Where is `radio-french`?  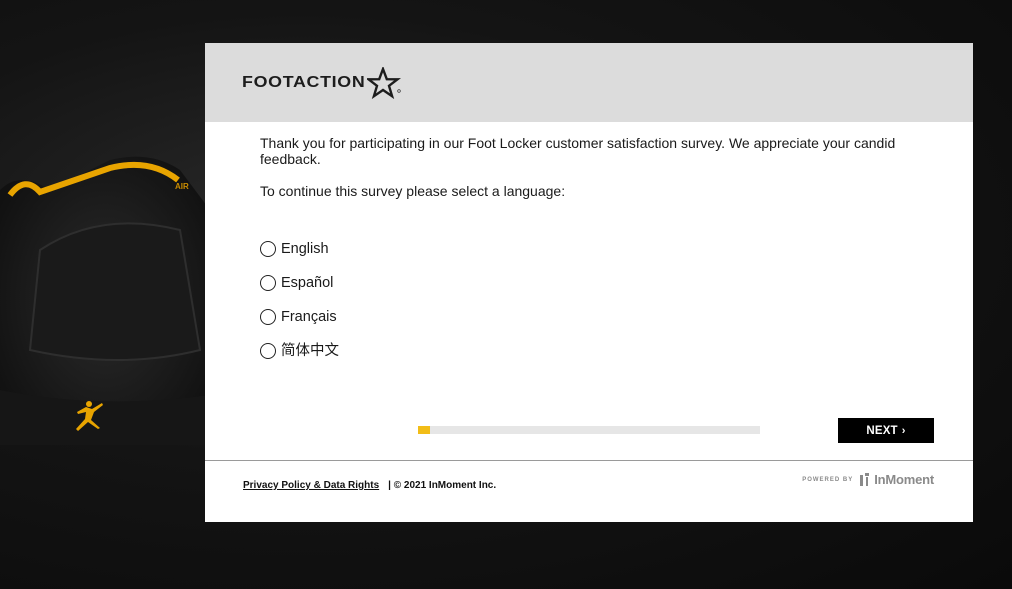
radio-french is located at coordinates (268, 317).